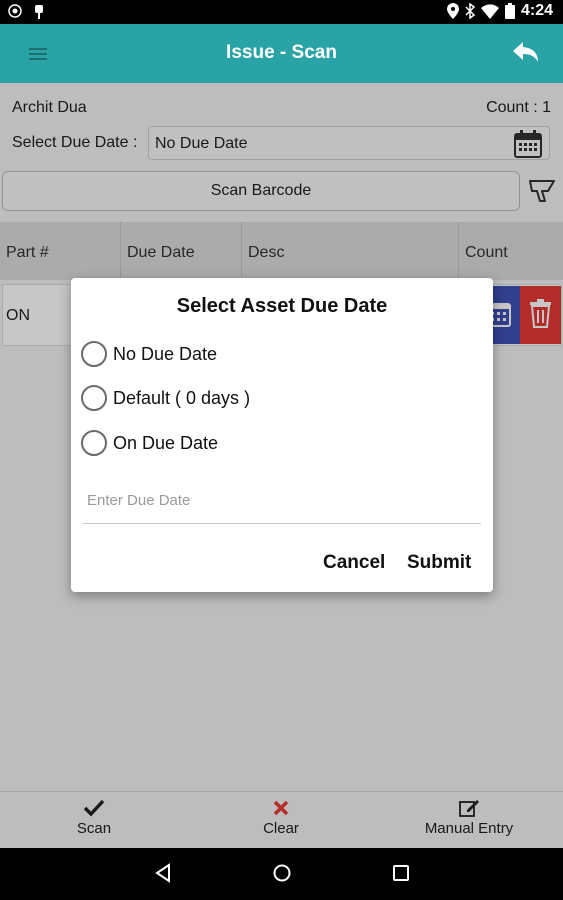  I want to click on page-title: Issue - Scan, so click(281, 52).